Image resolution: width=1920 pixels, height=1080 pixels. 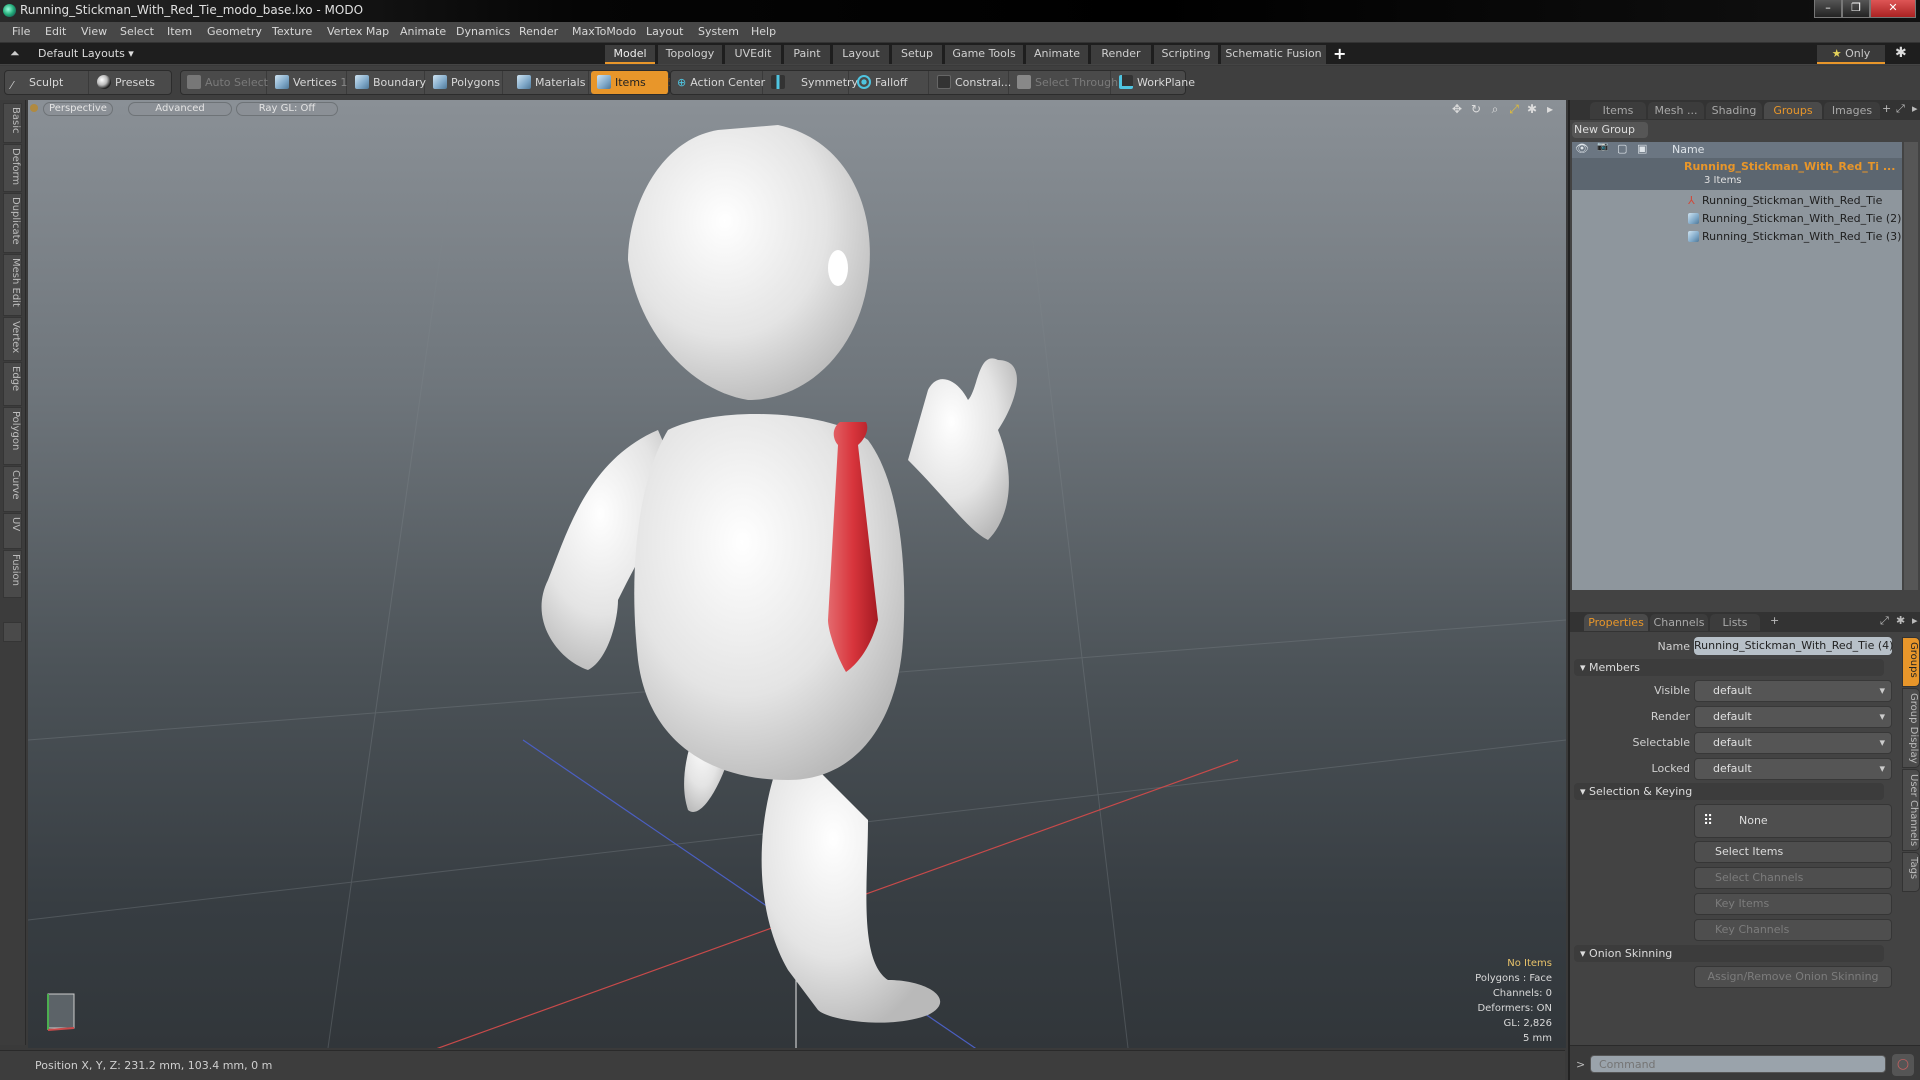 What do you see at coordinates (1186, 54) in the screenshot?
I see `tab-scripting: Scripting` at bounding box center [1186, 54].